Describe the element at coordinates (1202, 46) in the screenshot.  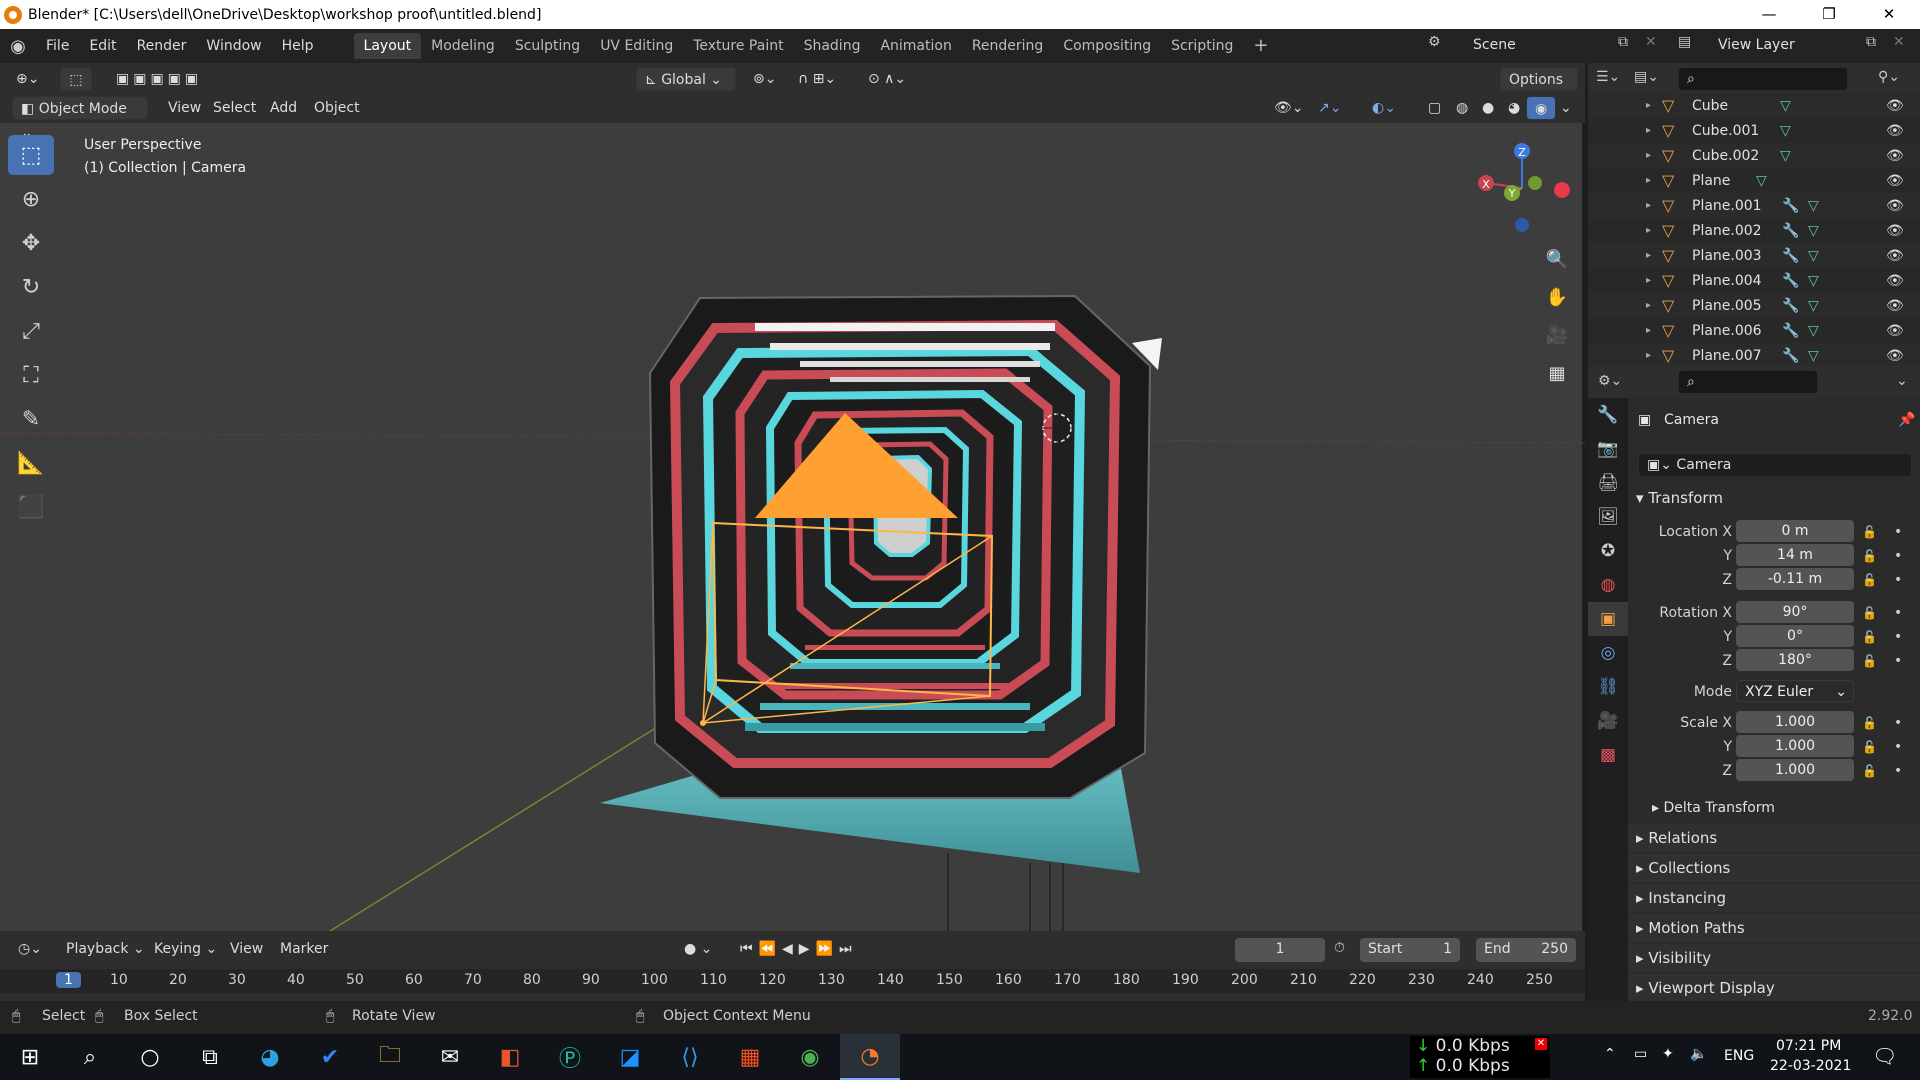
I see `tab-scripting: Scripting` at that location.